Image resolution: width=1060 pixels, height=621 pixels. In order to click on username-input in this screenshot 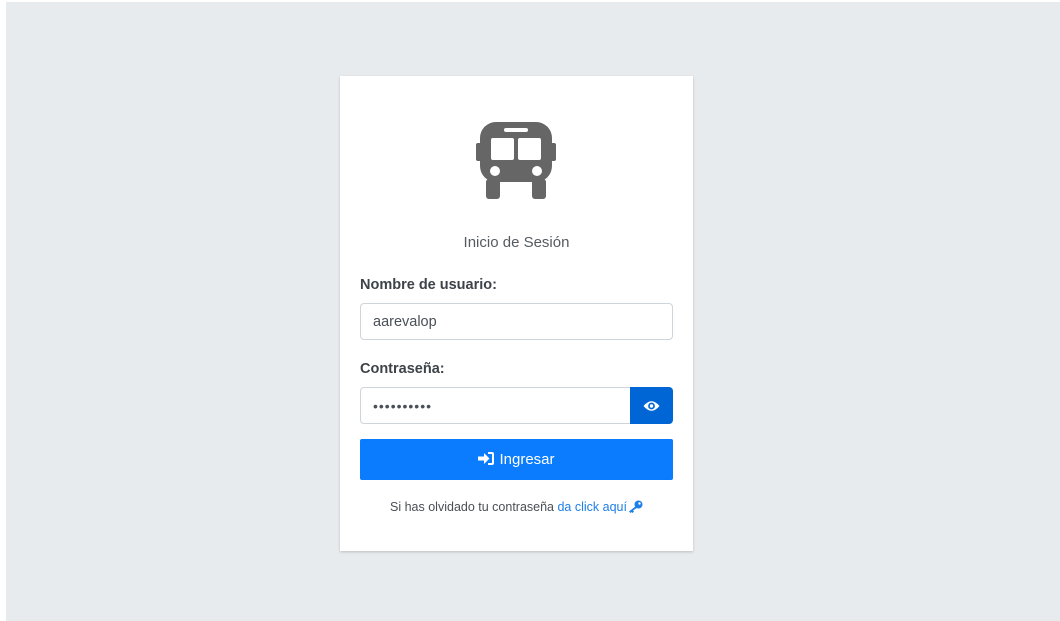, I will do `click(516, 321)`.